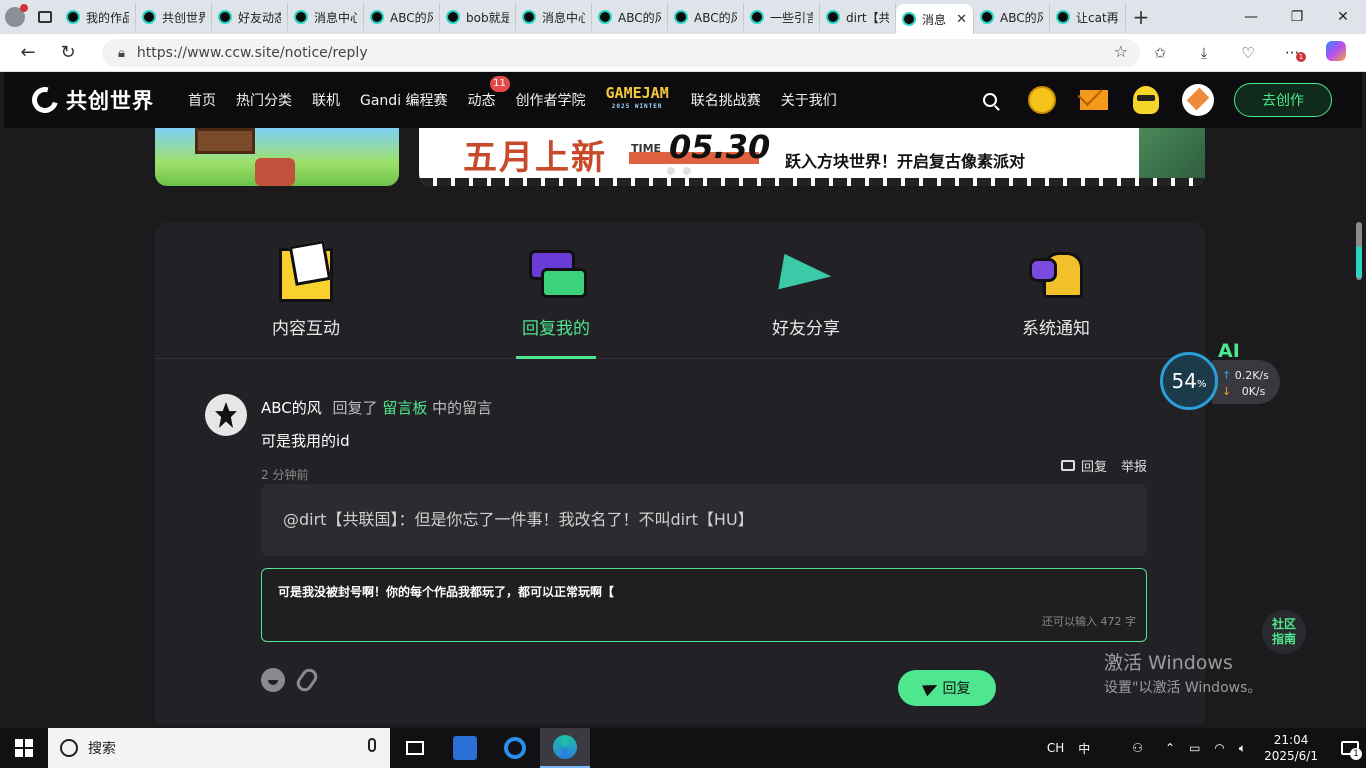 The image size is (1366, 768). Describe the element at coordinates (307, 680) in the screenshot. I see `attachment-icon` at that location.